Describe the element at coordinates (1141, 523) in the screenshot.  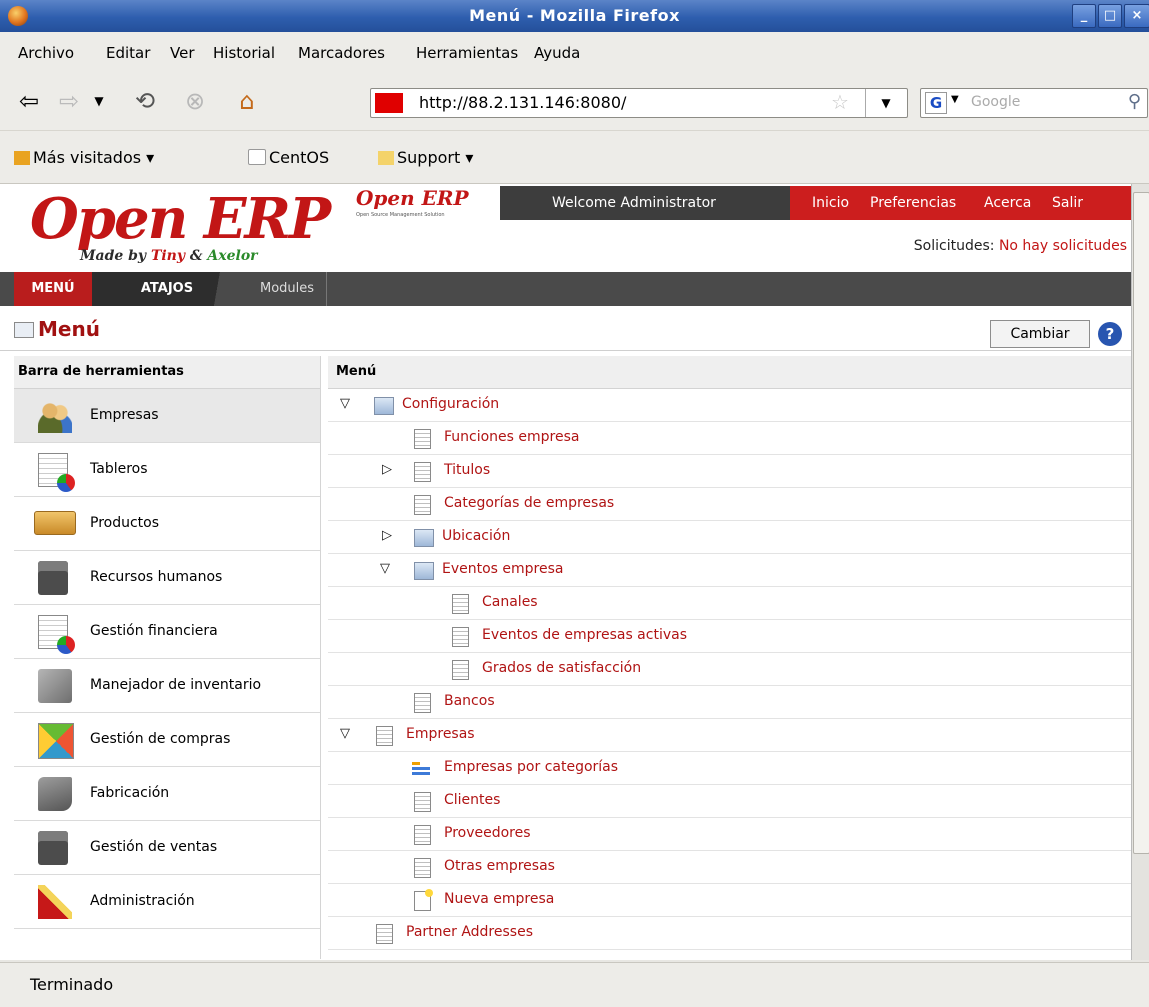
I see `scrollbar-thumb` at that location.